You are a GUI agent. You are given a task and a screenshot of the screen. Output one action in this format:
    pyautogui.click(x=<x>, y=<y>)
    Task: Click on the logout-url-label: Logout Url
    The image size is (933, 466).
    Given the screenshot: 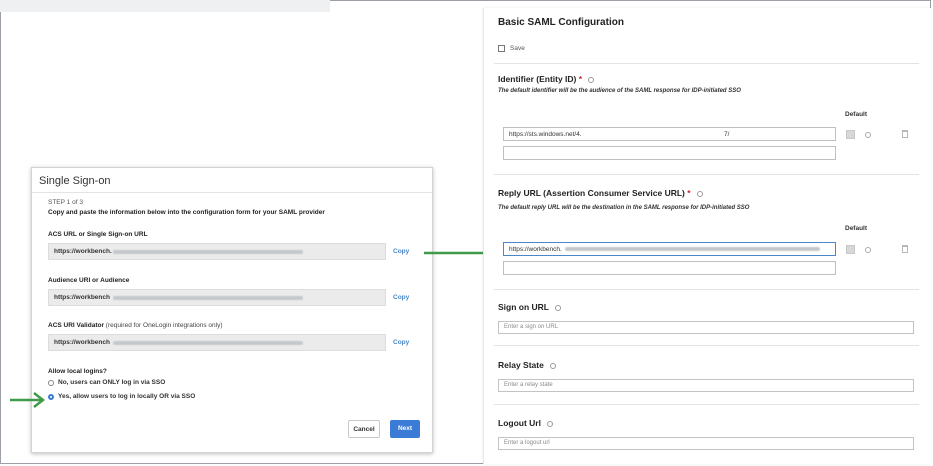 What is the action you would take?
    pyautogui.click(x=526, y=423)
    